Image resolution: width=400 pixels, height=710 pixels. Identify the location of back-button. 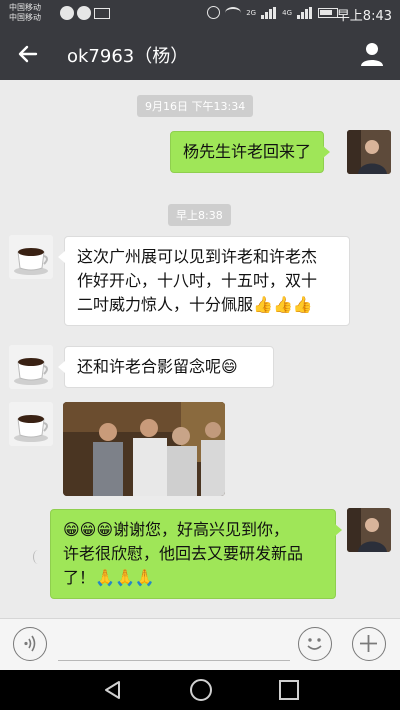
(28, 54).